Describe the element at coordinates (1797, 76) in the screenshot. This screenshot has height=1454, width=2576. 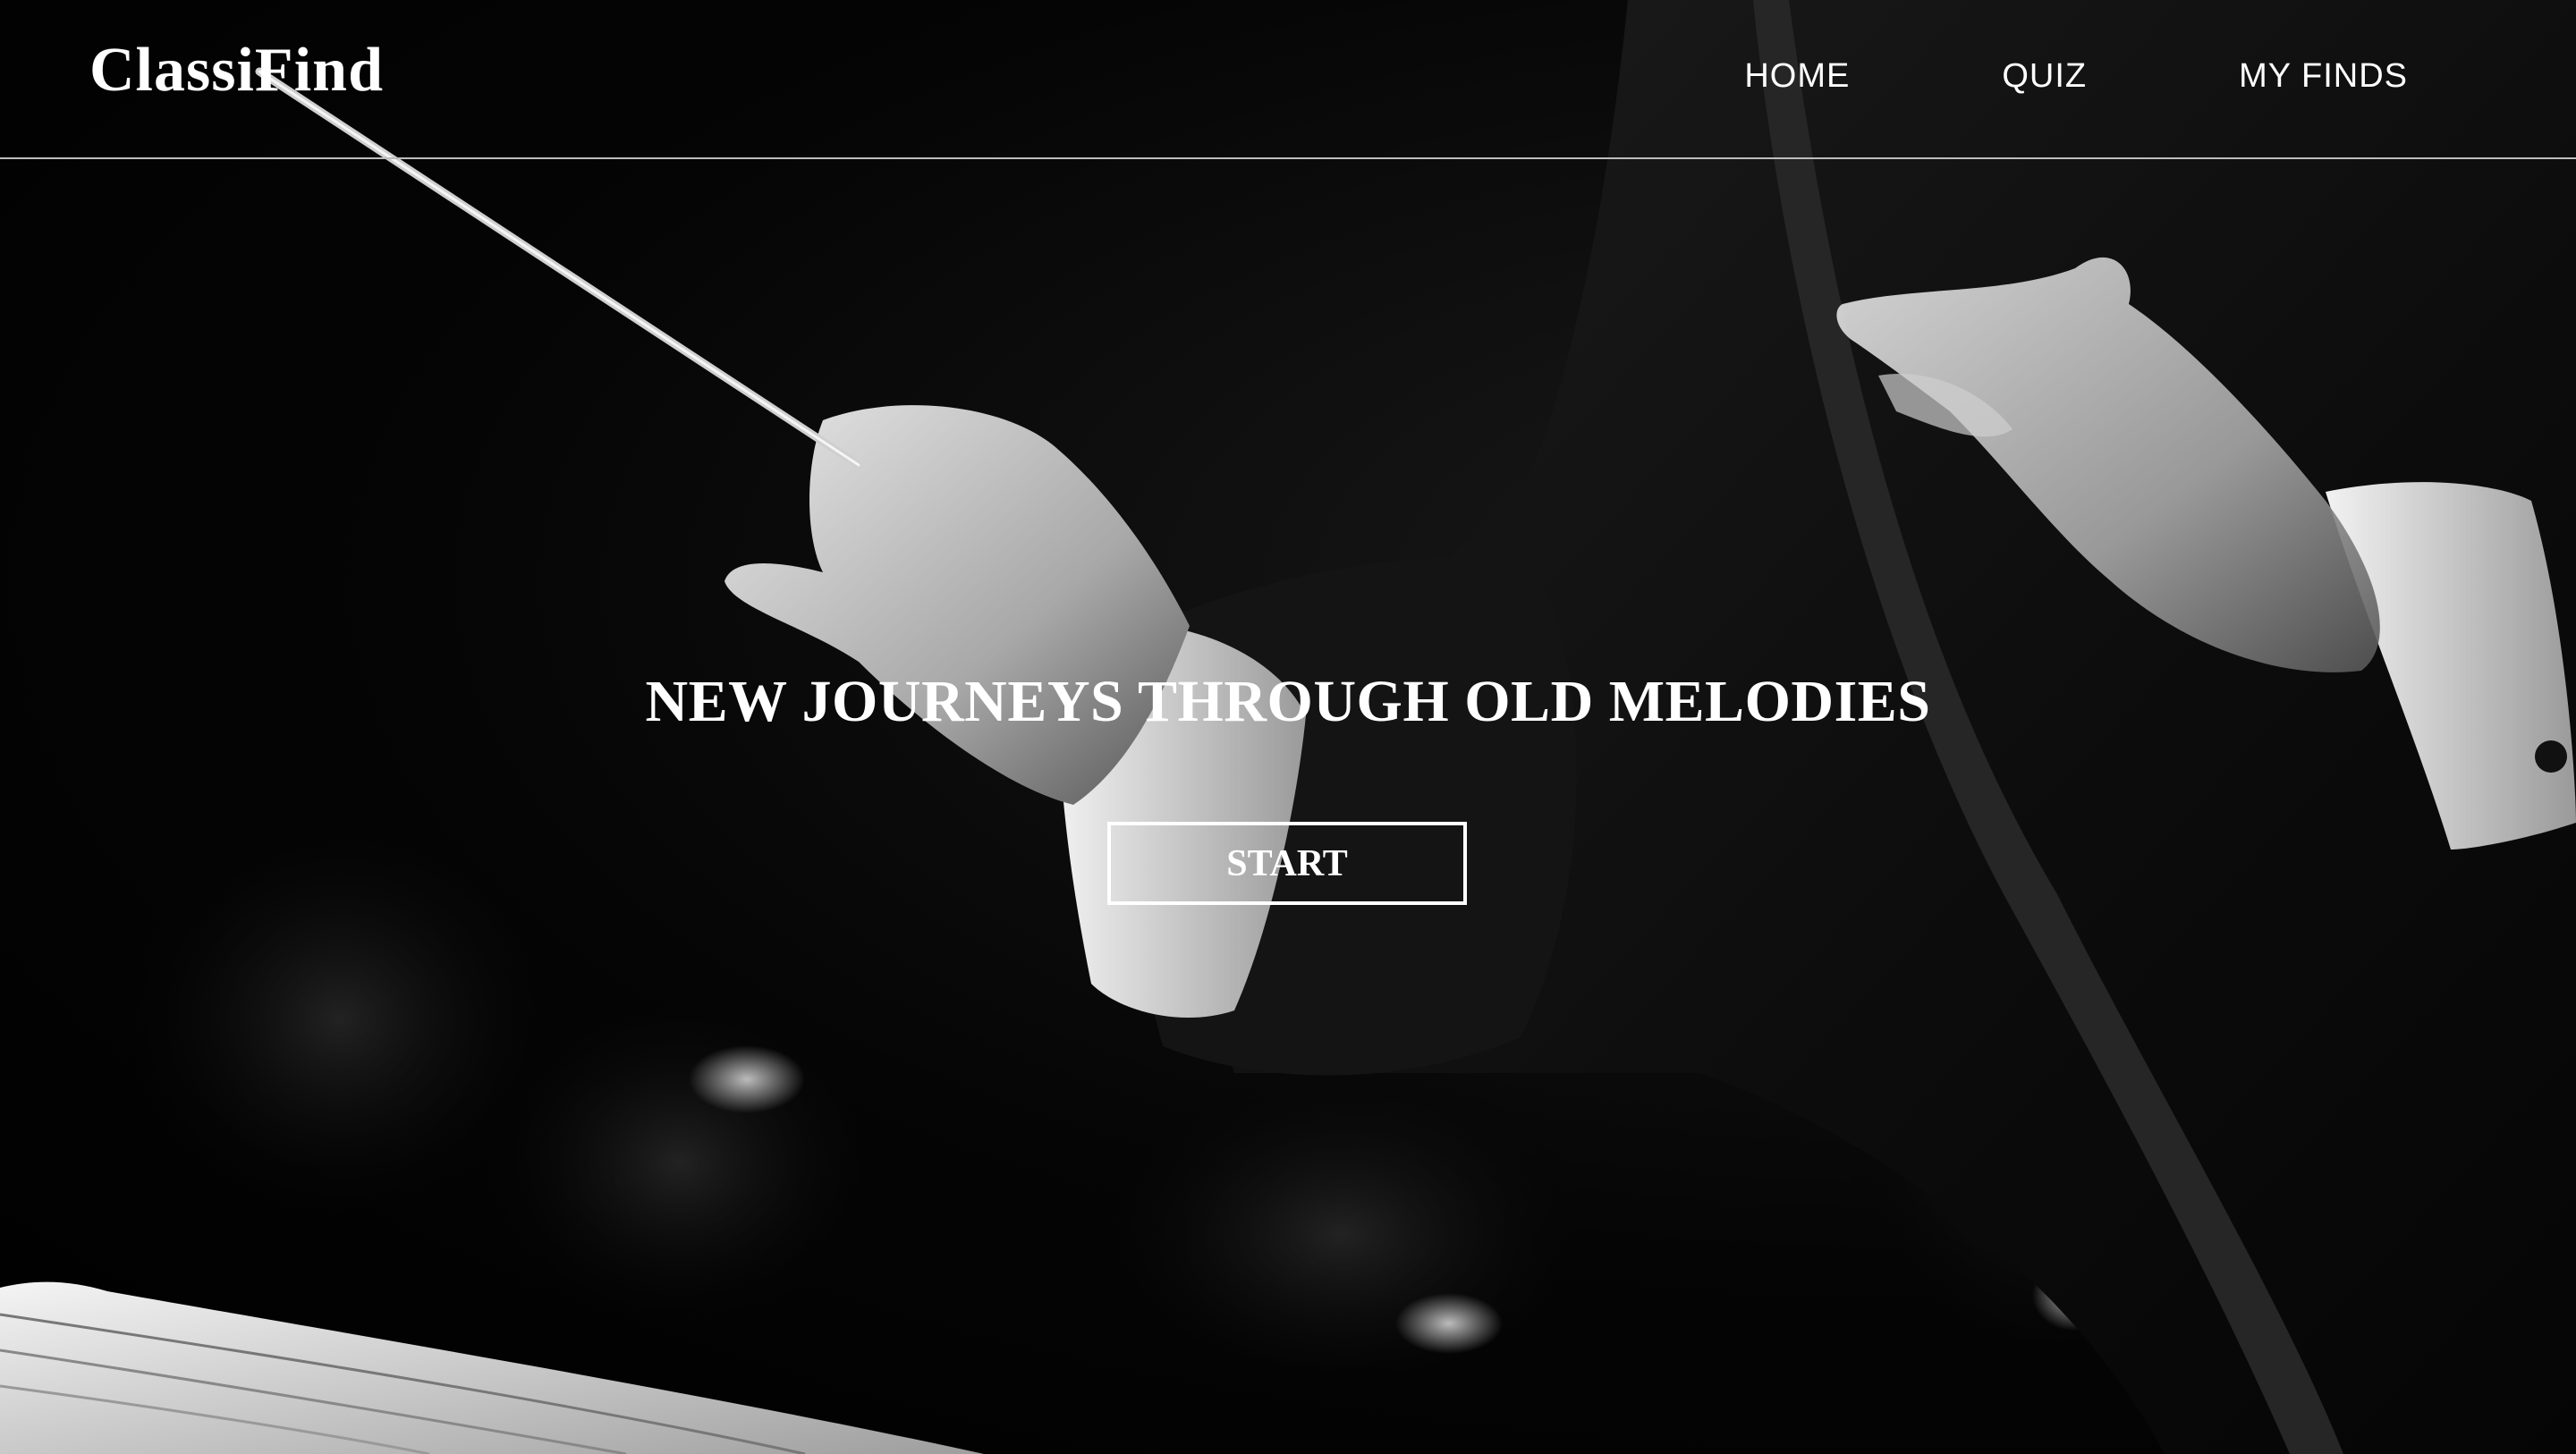
I see `nav-home-link: HOME` at that location.